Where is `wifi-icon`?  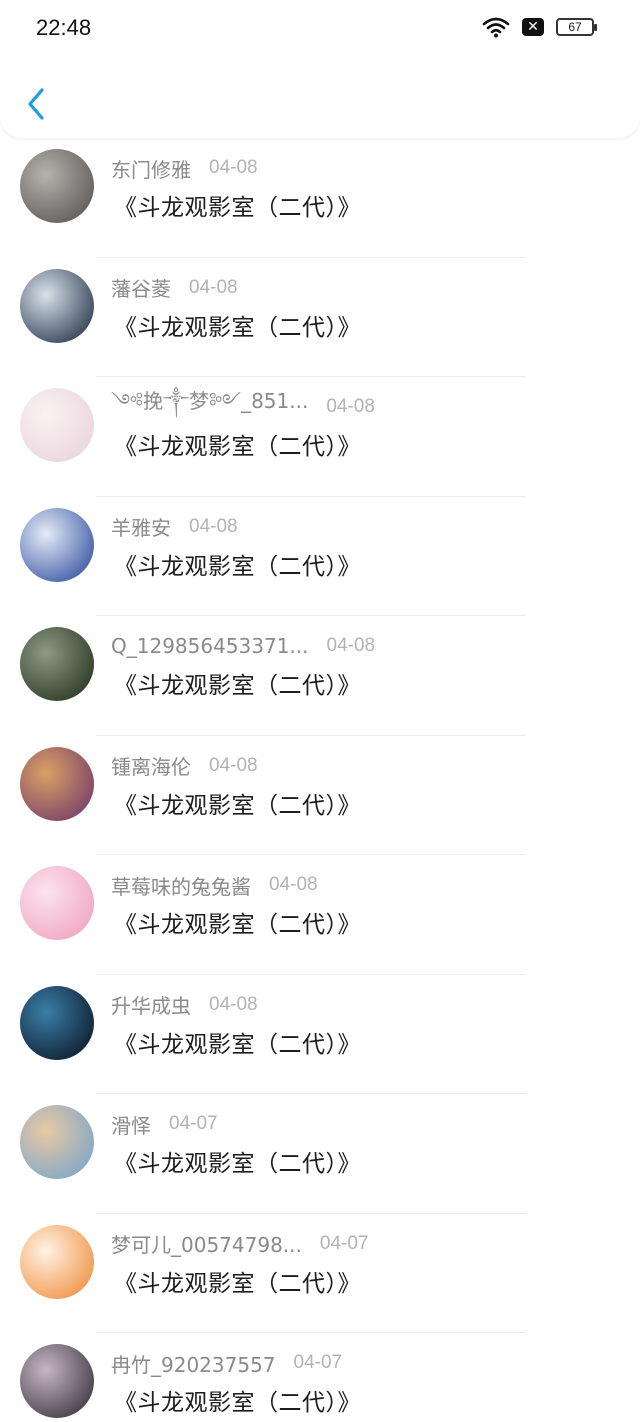 wifi-icon is located at coordinates (496, 27).